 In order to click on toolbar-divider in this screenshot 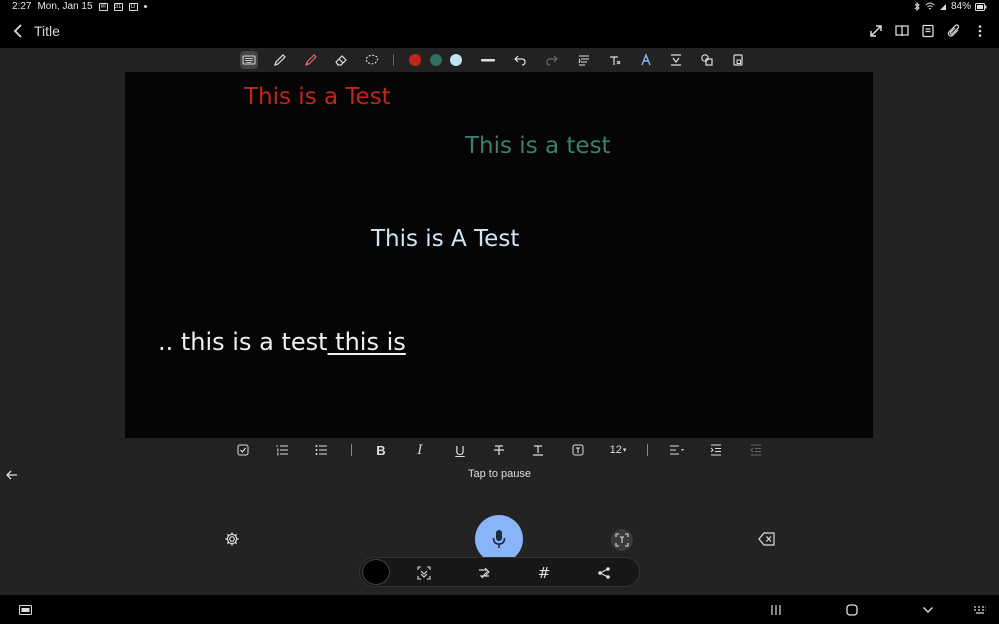, I will do `click(393, 60)`.